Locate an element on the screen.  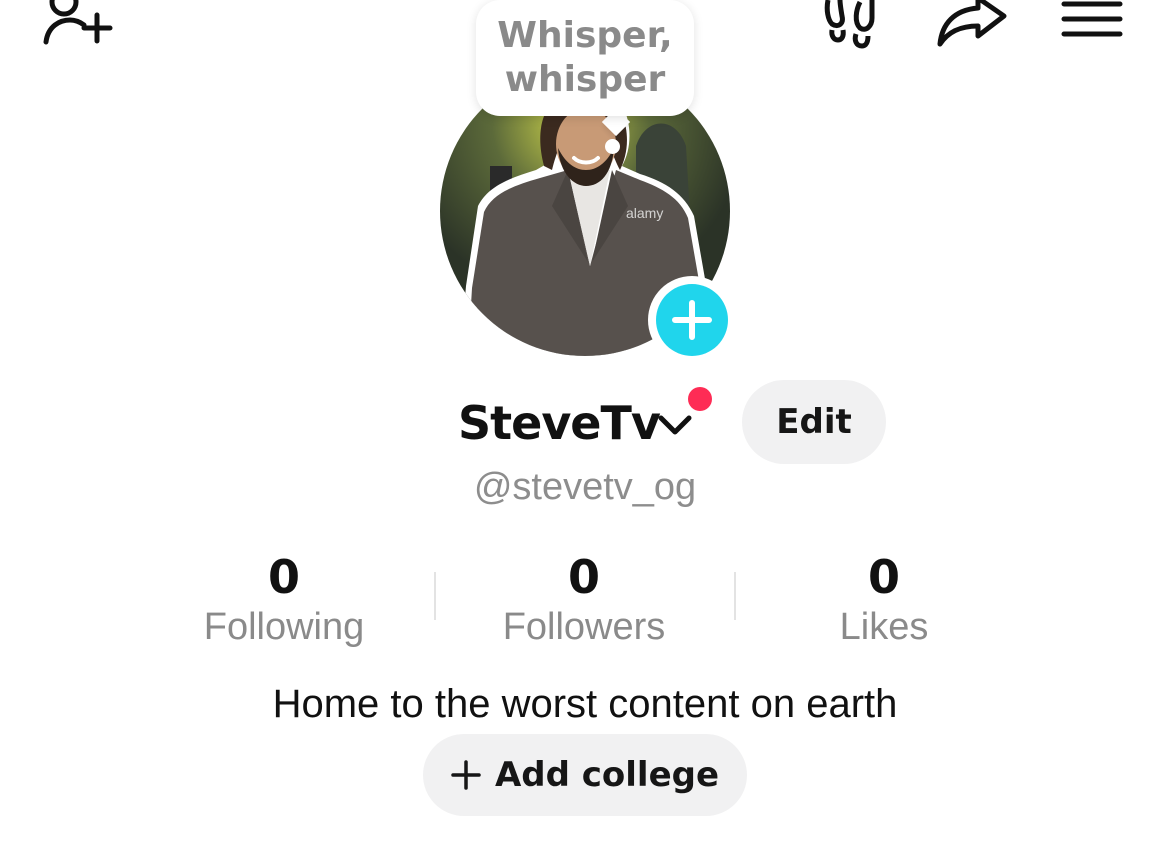
menu-button is located at coordinates (1092, 22).